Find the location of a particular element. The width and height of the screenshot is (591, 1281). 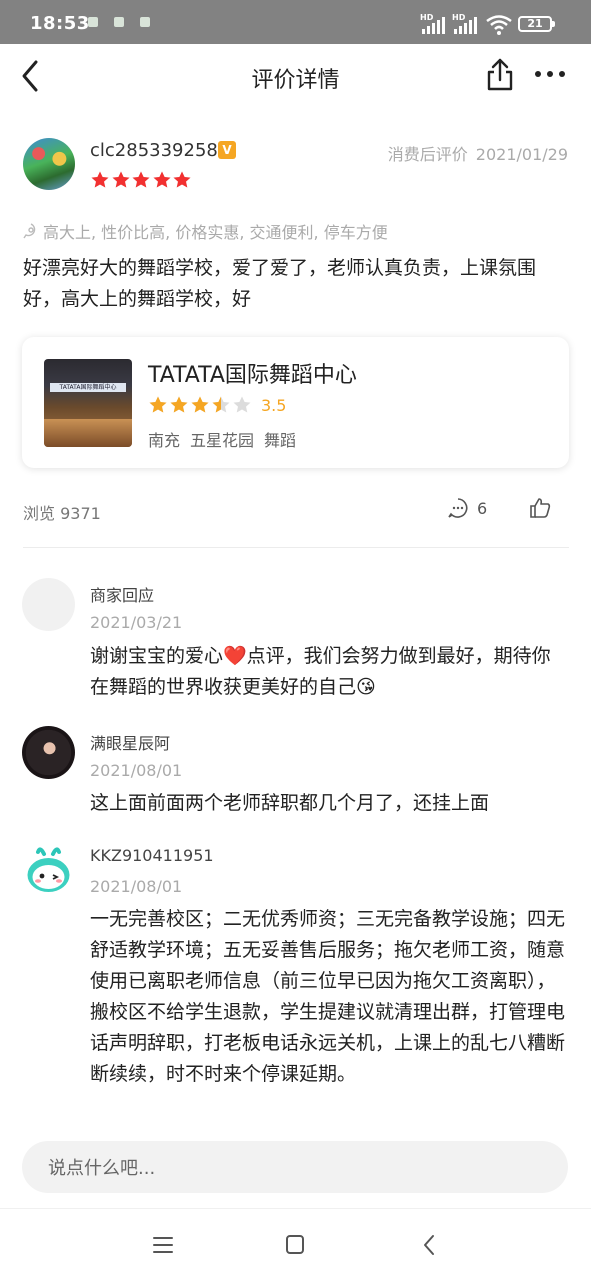

review-date: 2021/01/29 is located at coordinates (521, 154).